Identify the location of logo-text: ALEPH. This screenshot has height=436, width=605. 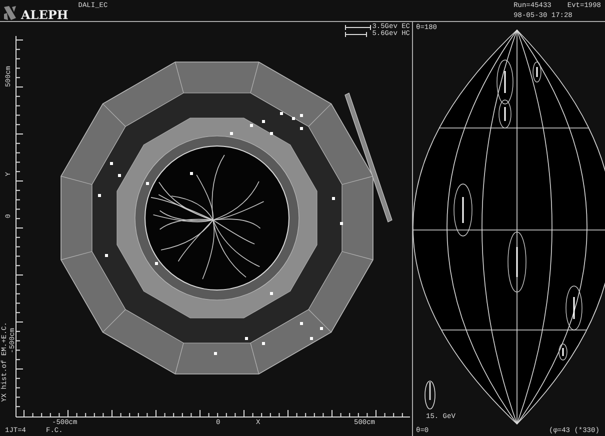
(44, 15).